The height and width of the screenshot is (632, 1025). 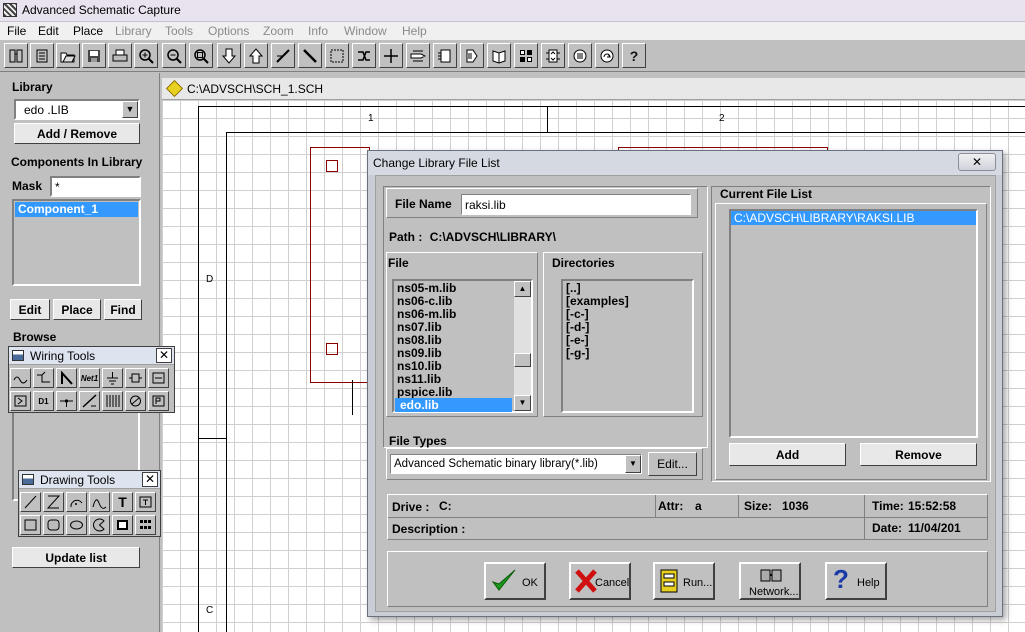 I want to click on undo-icon, so click(x=580, y=55).